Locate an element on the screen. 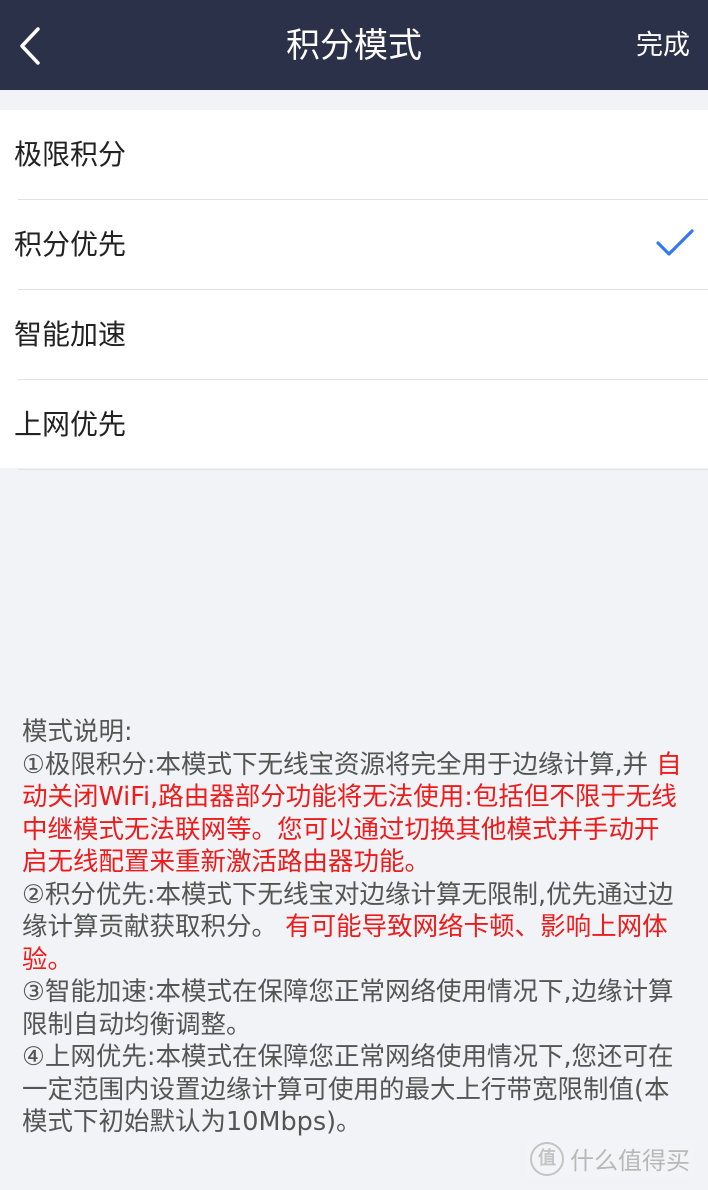  mode-option-label: 极限积分 is located at coordinates (70, 154).